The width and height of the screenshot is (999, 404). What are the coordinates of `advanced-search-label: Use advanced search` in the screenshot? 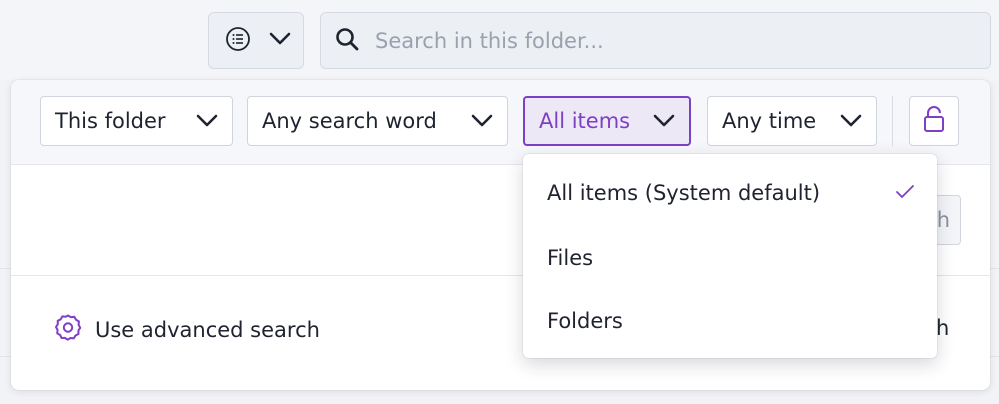 It's located at (207, 329).